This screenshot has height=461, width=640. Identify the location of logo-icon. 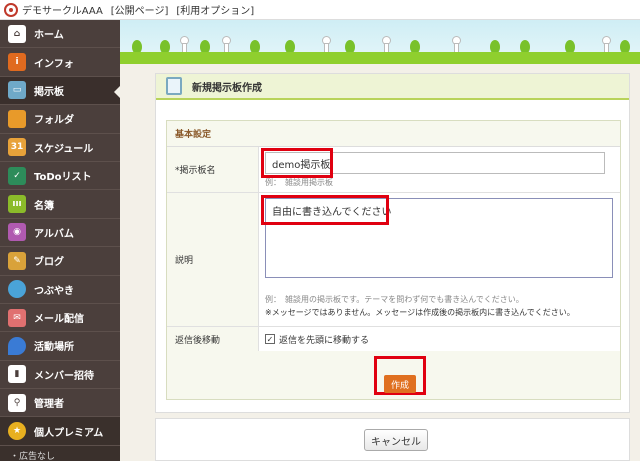
(11, 9).